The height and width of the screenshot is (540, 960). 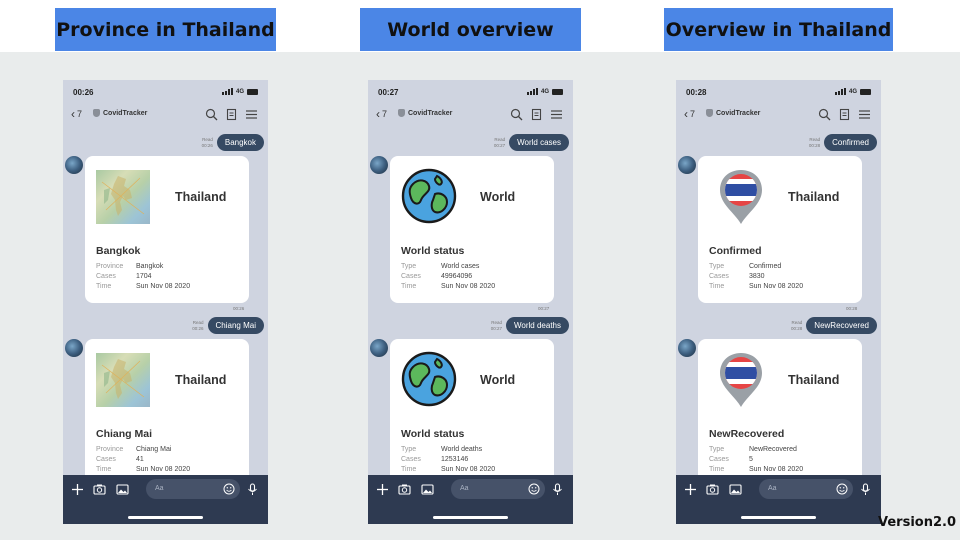 I want to click on signal-icon, so click(x=532, y=91).